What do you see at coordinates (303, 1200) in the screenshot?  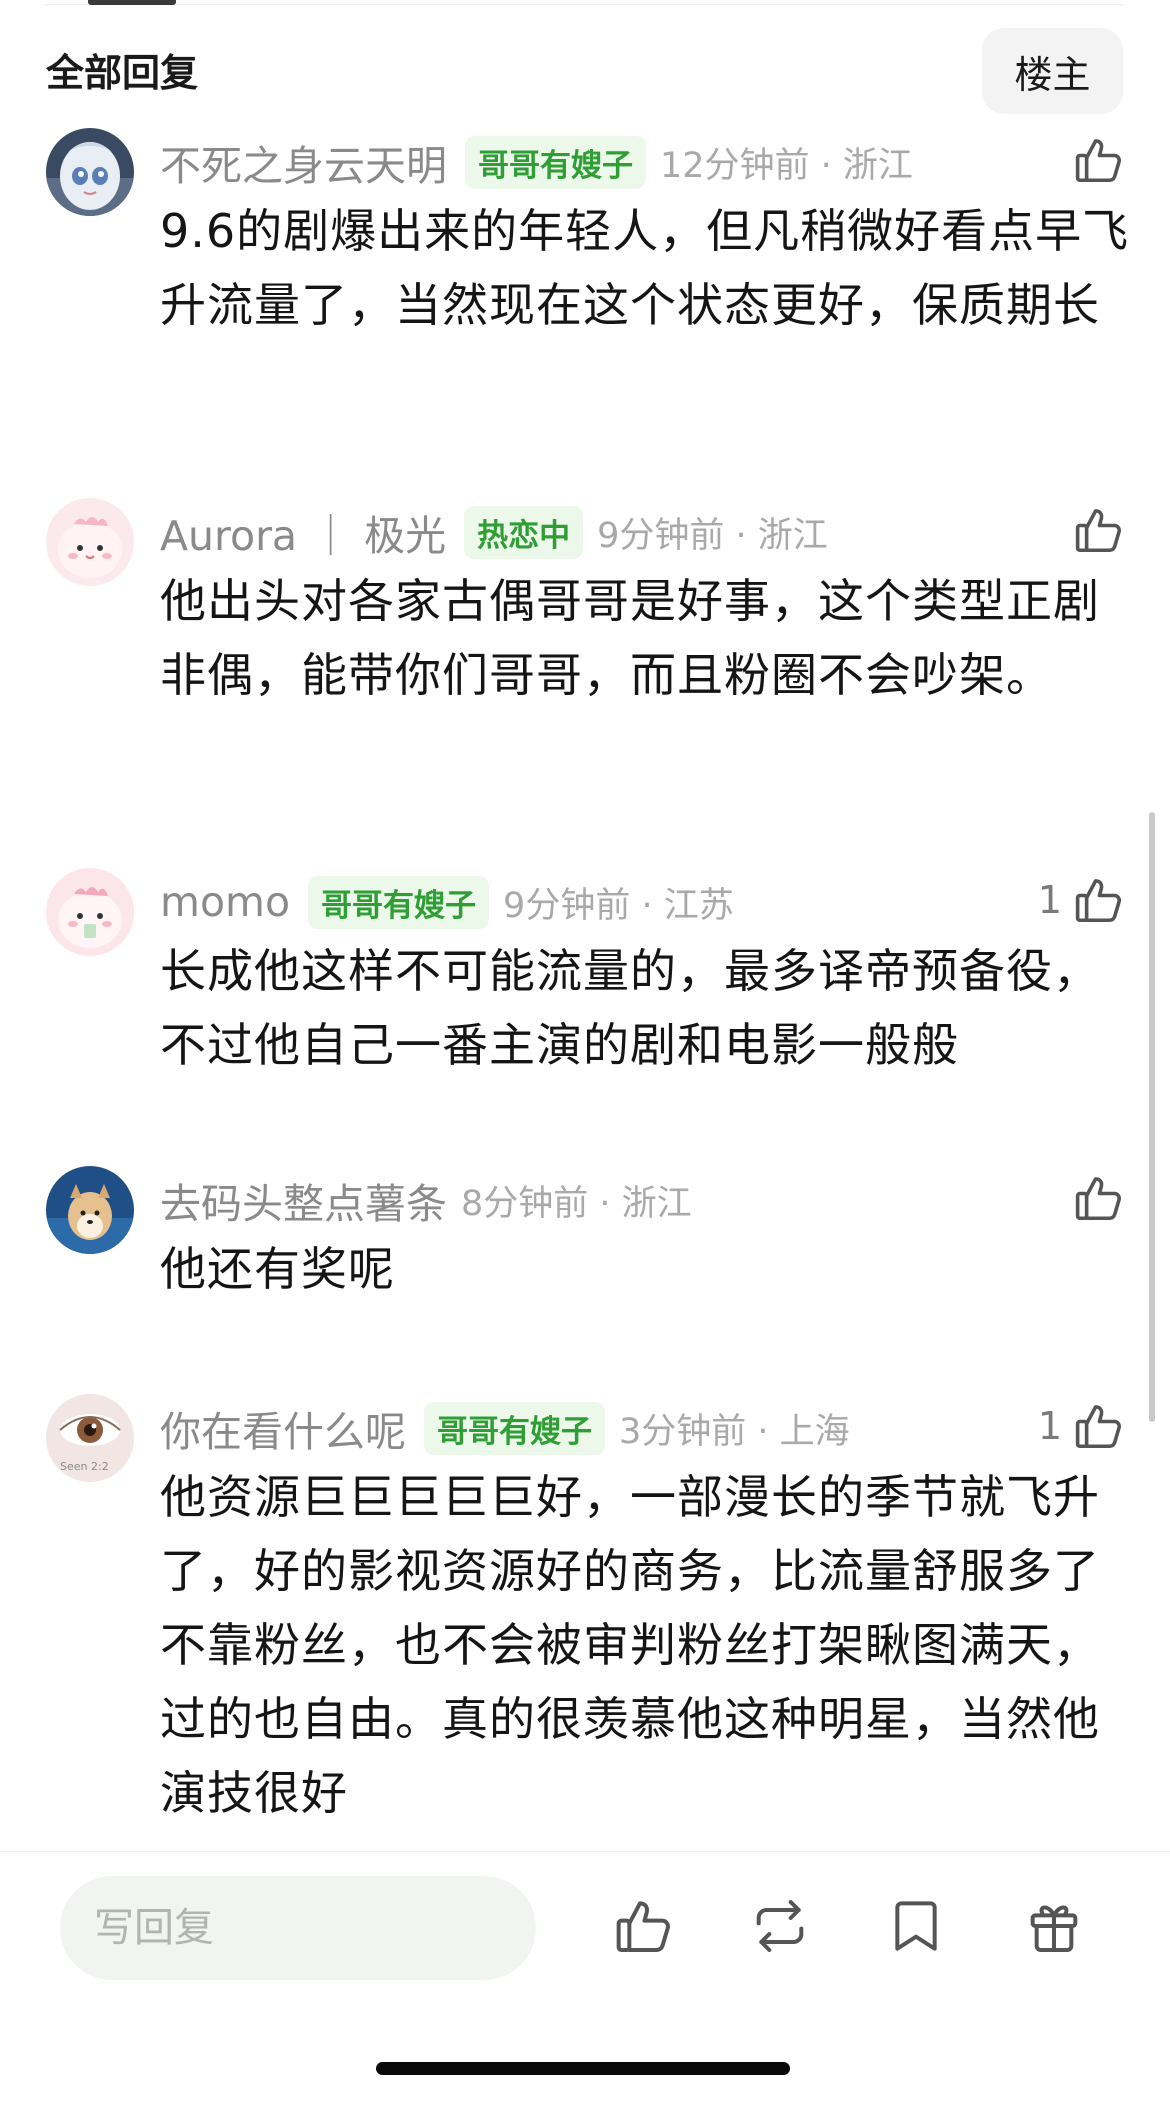 I see `username: 去码头整点薯条` at bounding box center [303, 1200].